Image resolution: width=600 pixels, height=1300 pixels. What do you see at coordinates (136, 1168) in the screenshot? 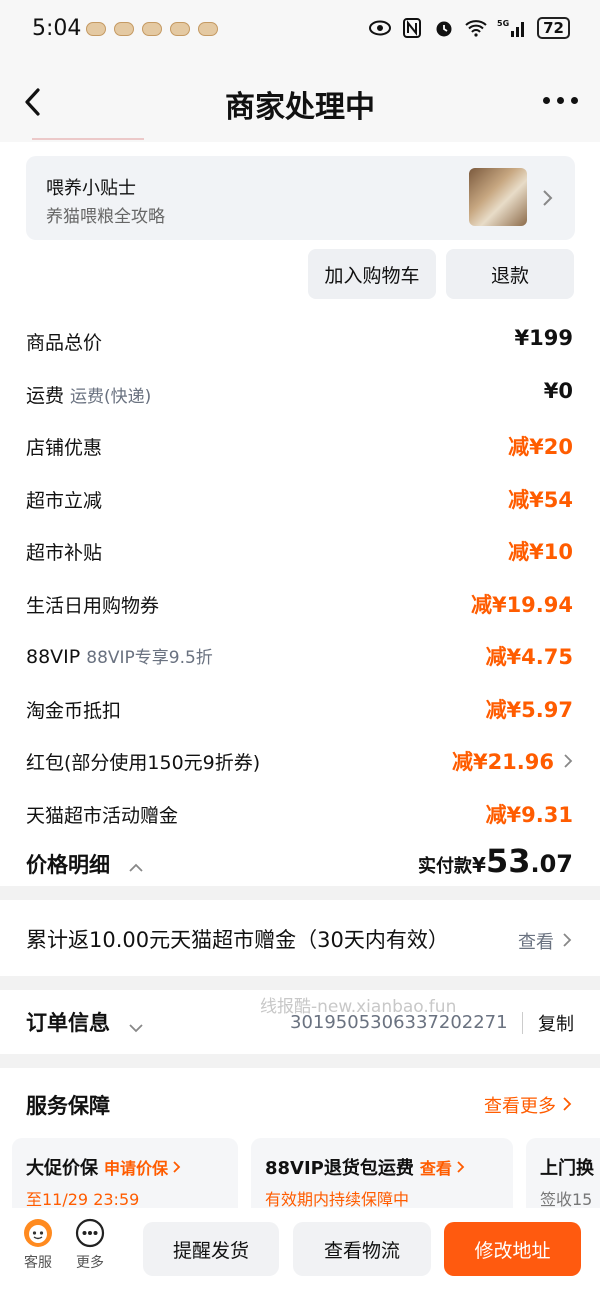
I see `apply-price-protection-link: 申请价保` at bounding box center [136, 1168].